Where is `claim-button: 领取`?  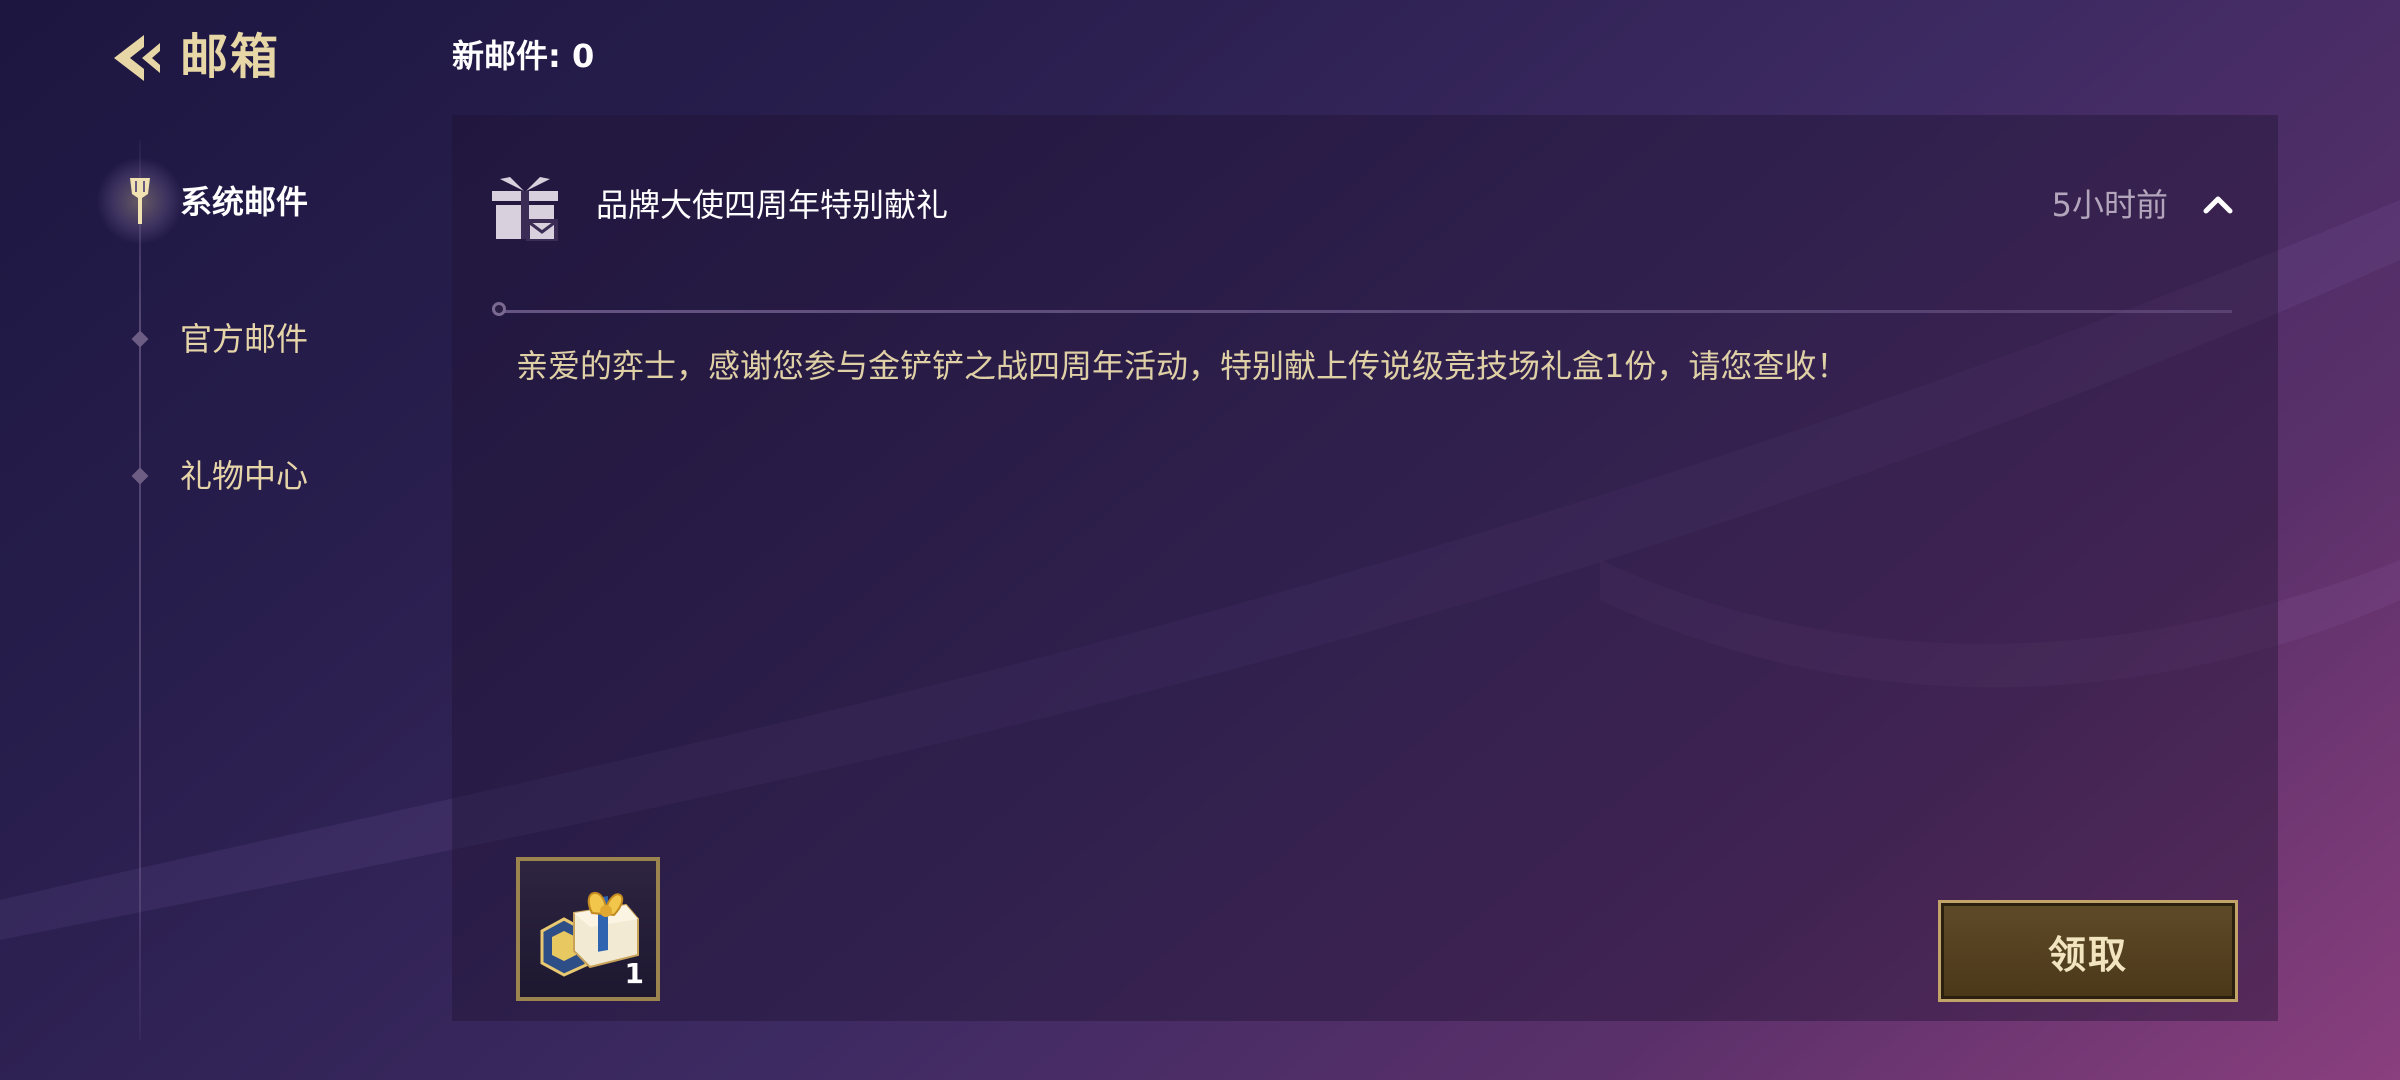
claim-button: 领取 is located at coordinates (2088, 951).